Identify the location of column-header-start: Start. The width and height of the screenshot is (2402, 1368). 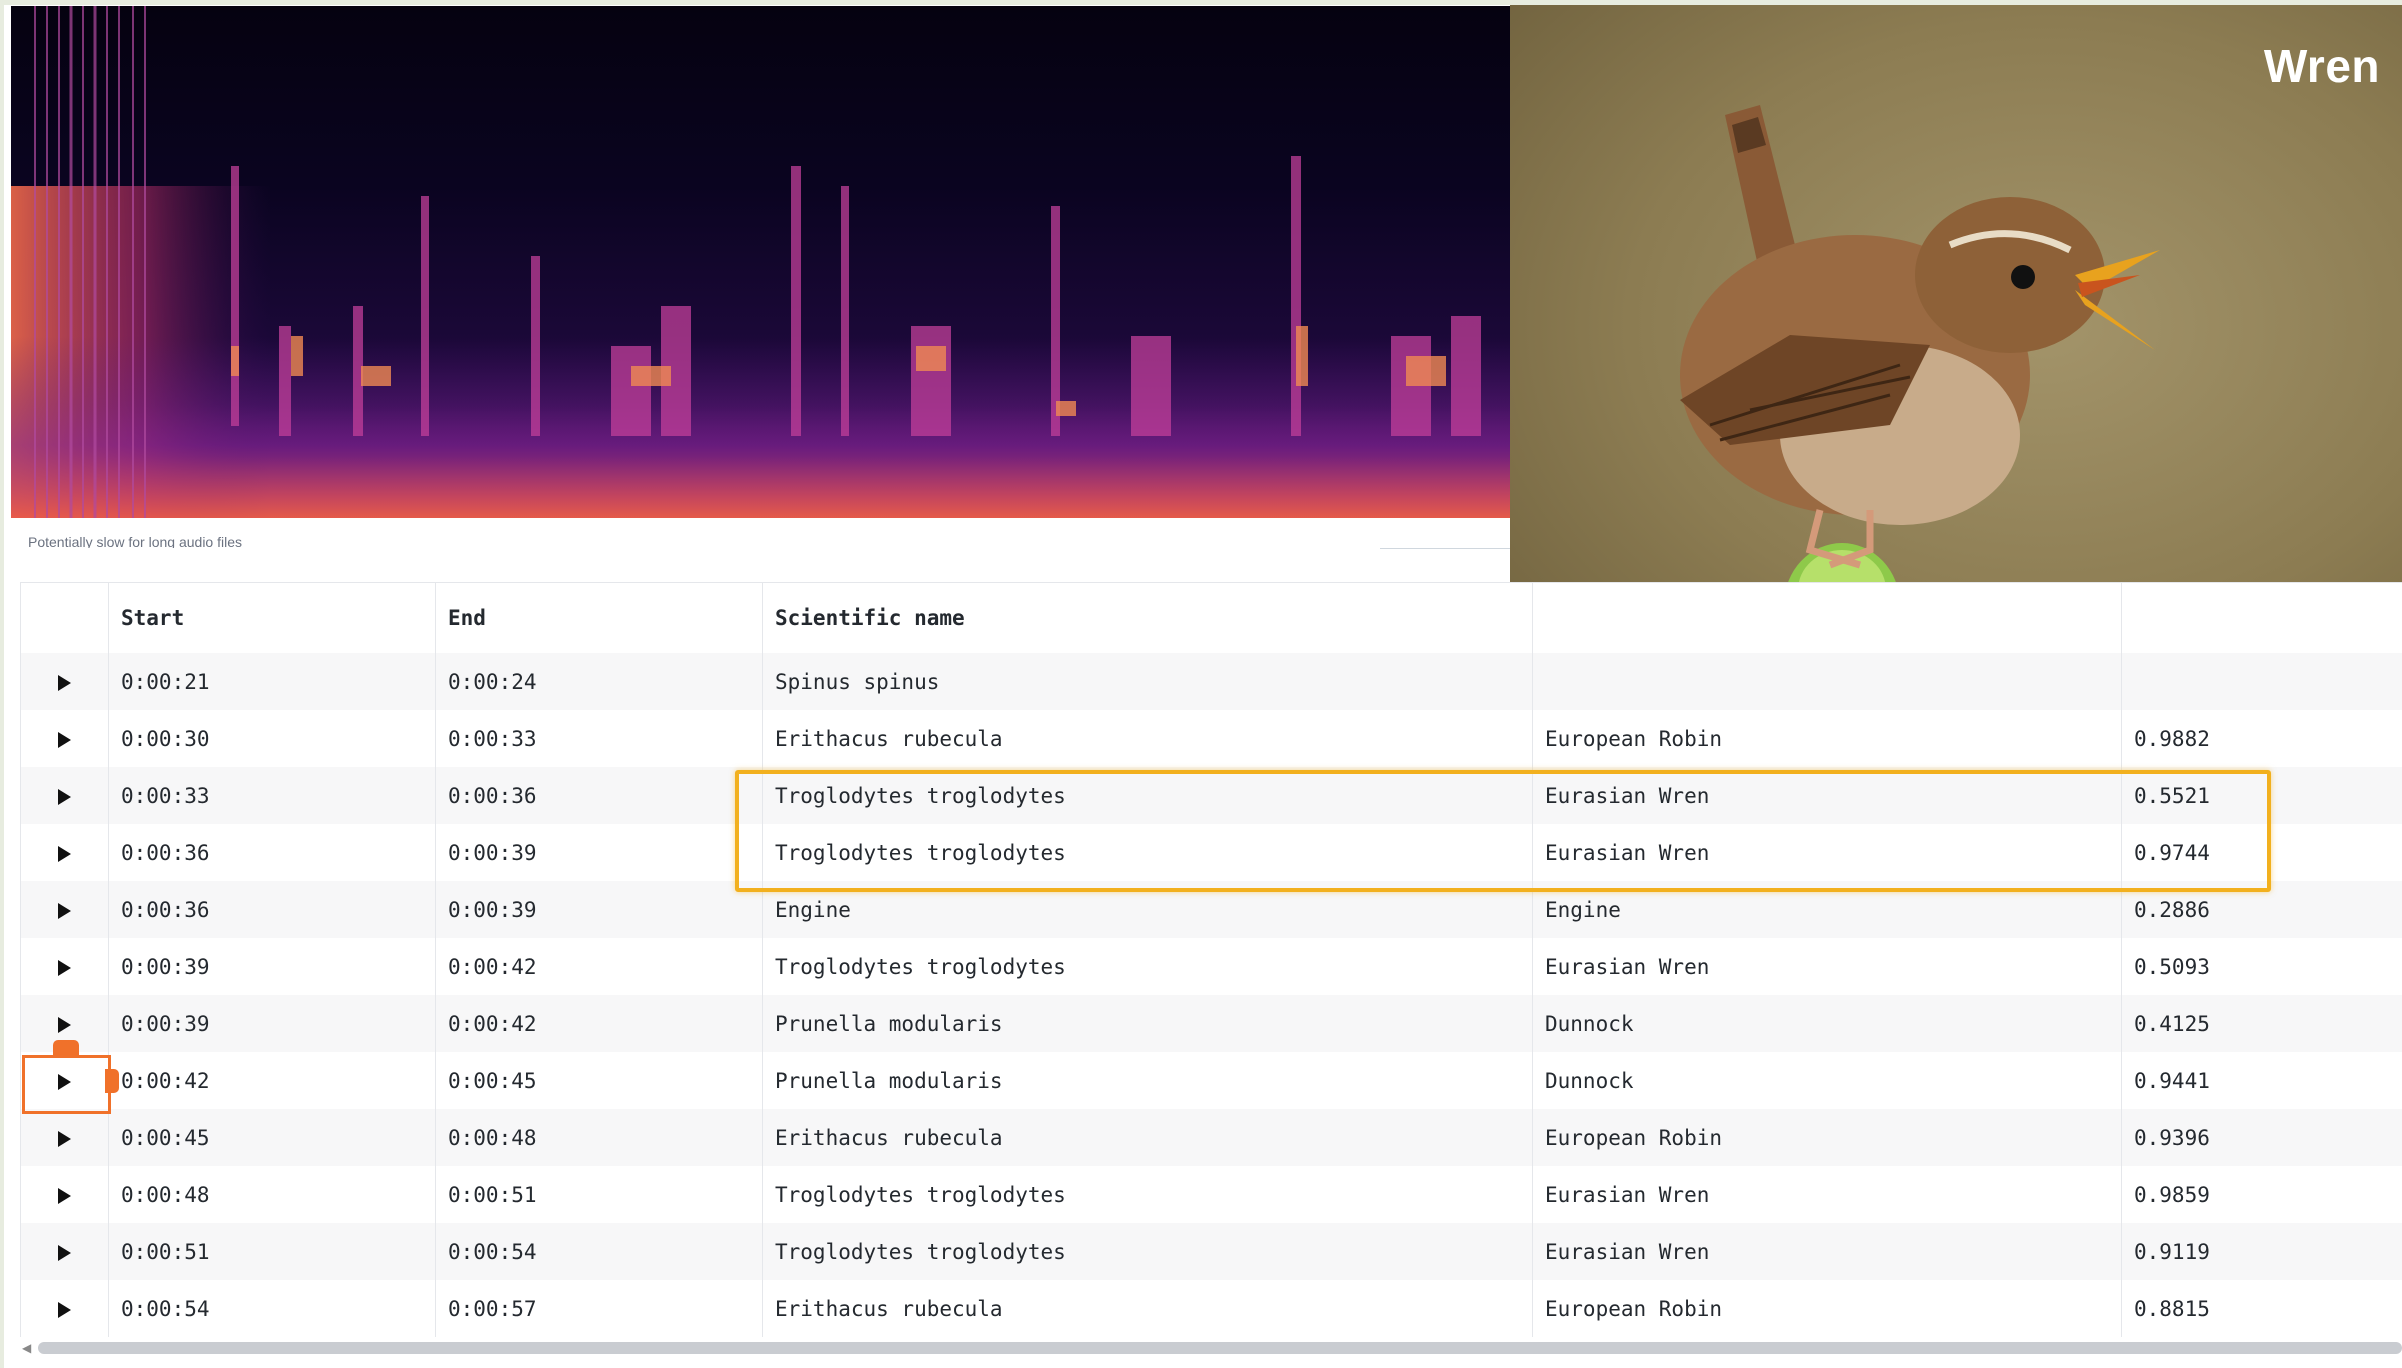
(272, 617).